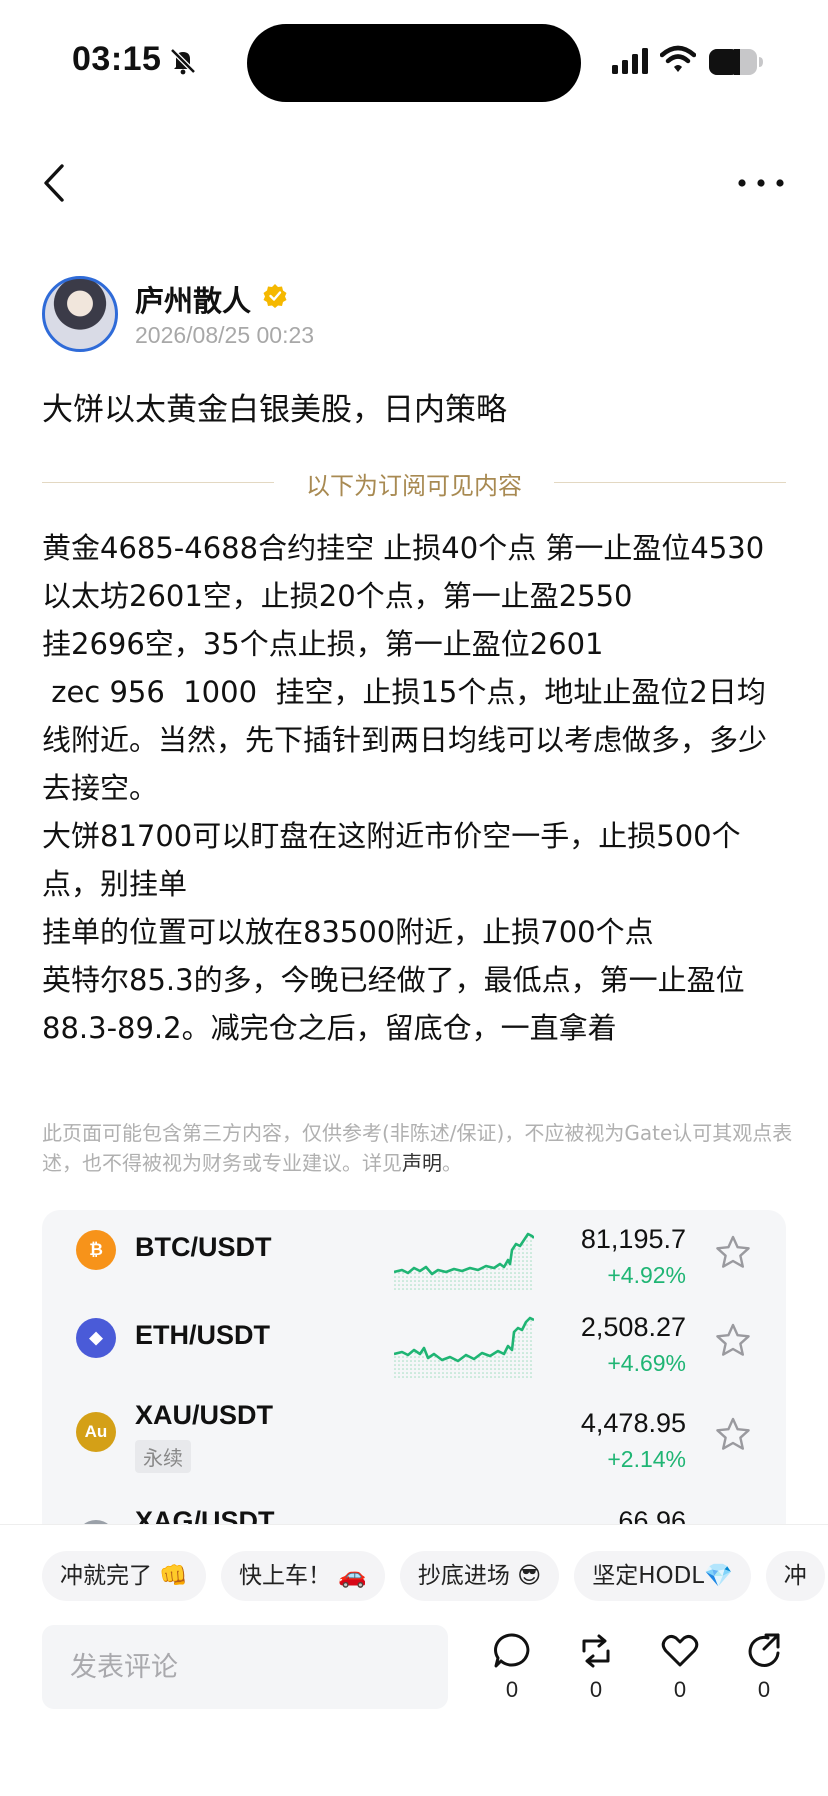 This screenshot has width=828, height=1796. Describe the element at coordinates (414, 63) in the screenshot. I see `dynamic-island` at that location.